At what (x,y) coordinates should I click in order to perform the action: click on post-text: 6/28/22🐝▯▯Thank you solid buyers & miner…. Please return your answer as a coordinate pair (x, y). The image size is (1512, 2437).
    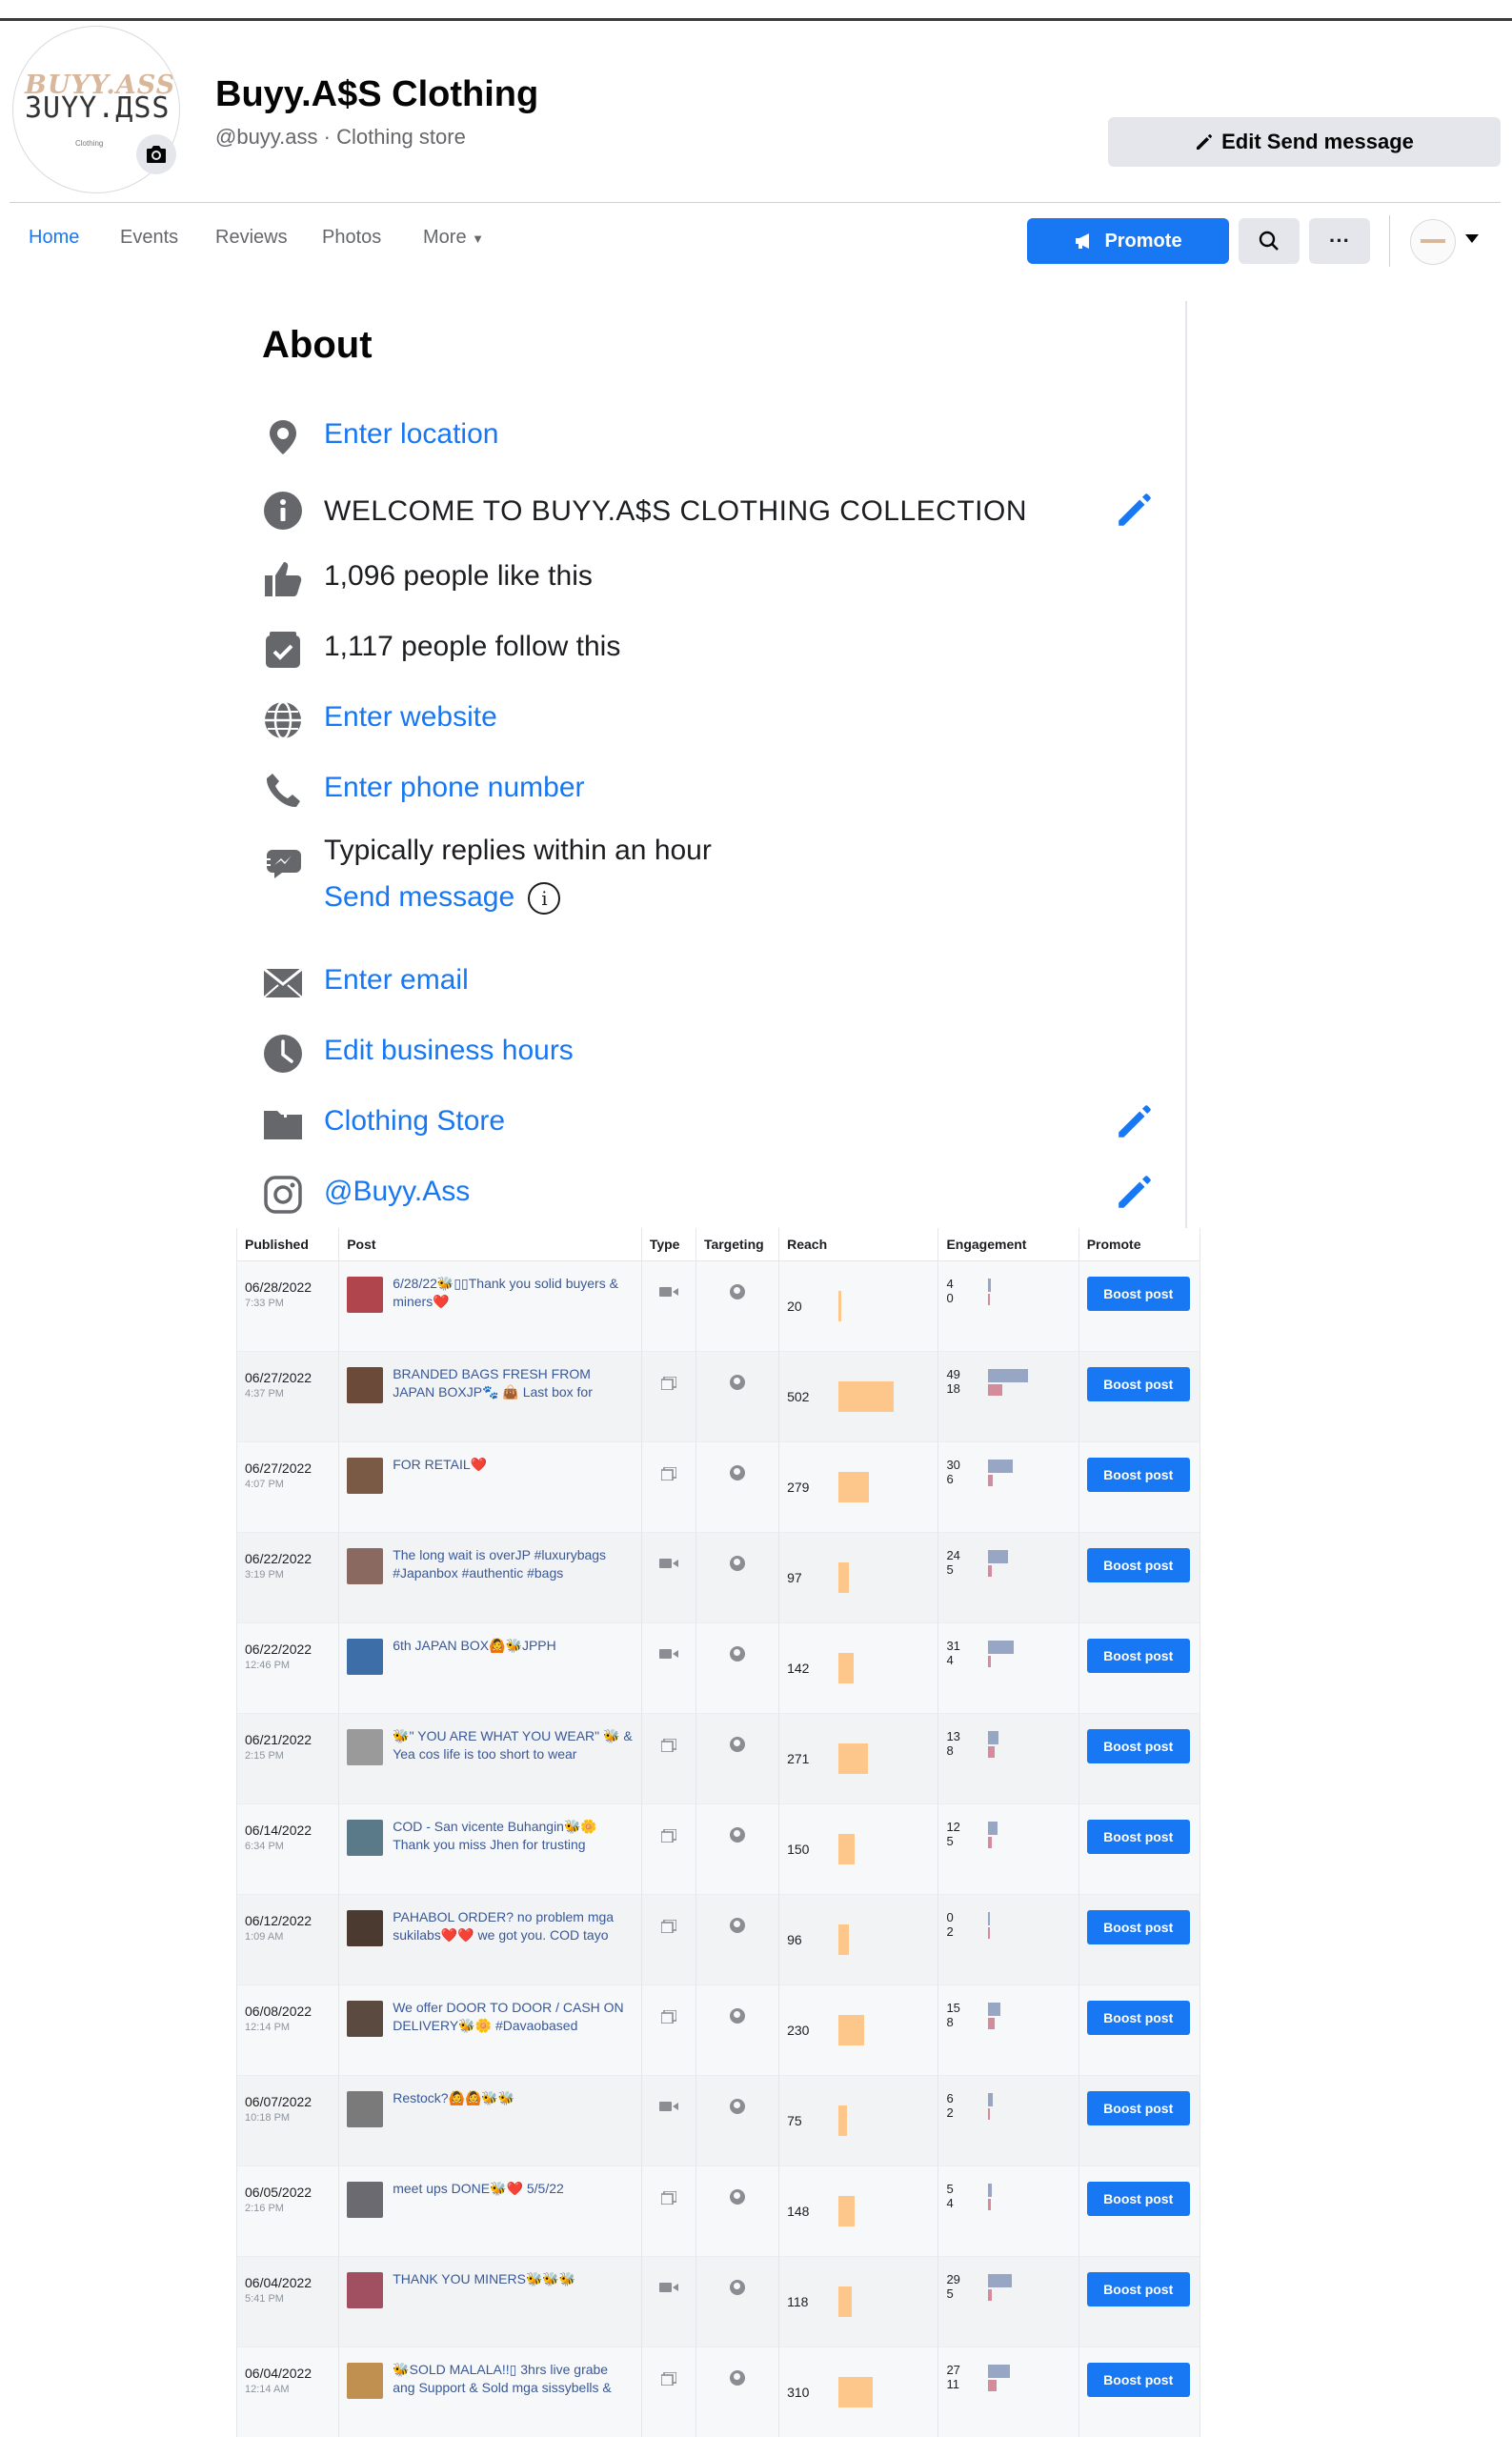
    Looking at the image, I should click on (514, 1294).